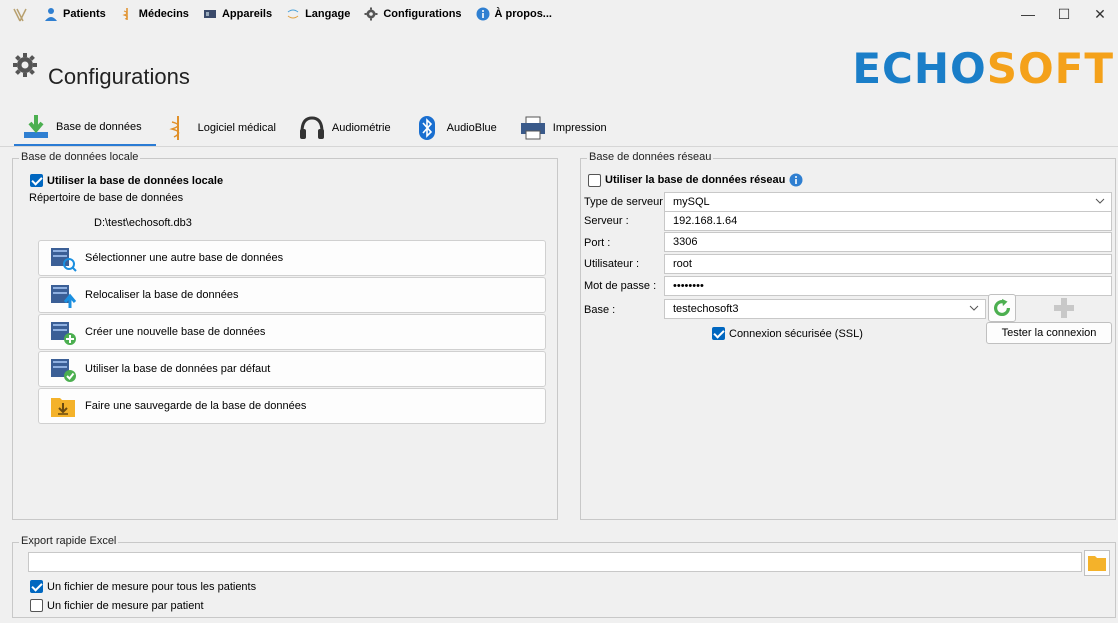  Describe the element at coordinates (25, 65) in the screenshot. I see `configurations-gear-icon` at that location.